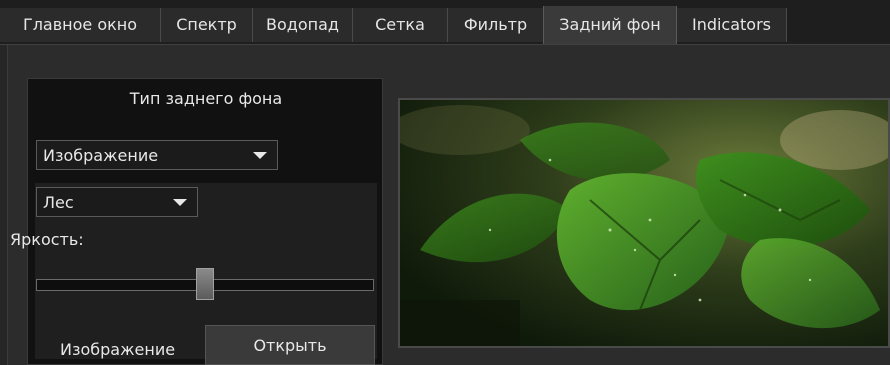 This screenshot has width=890, height=365. What do you see at coordinates (207, 25) in the screenshot?
I see `tab-spectrum: Спектр` at bounding box center [207, 25].